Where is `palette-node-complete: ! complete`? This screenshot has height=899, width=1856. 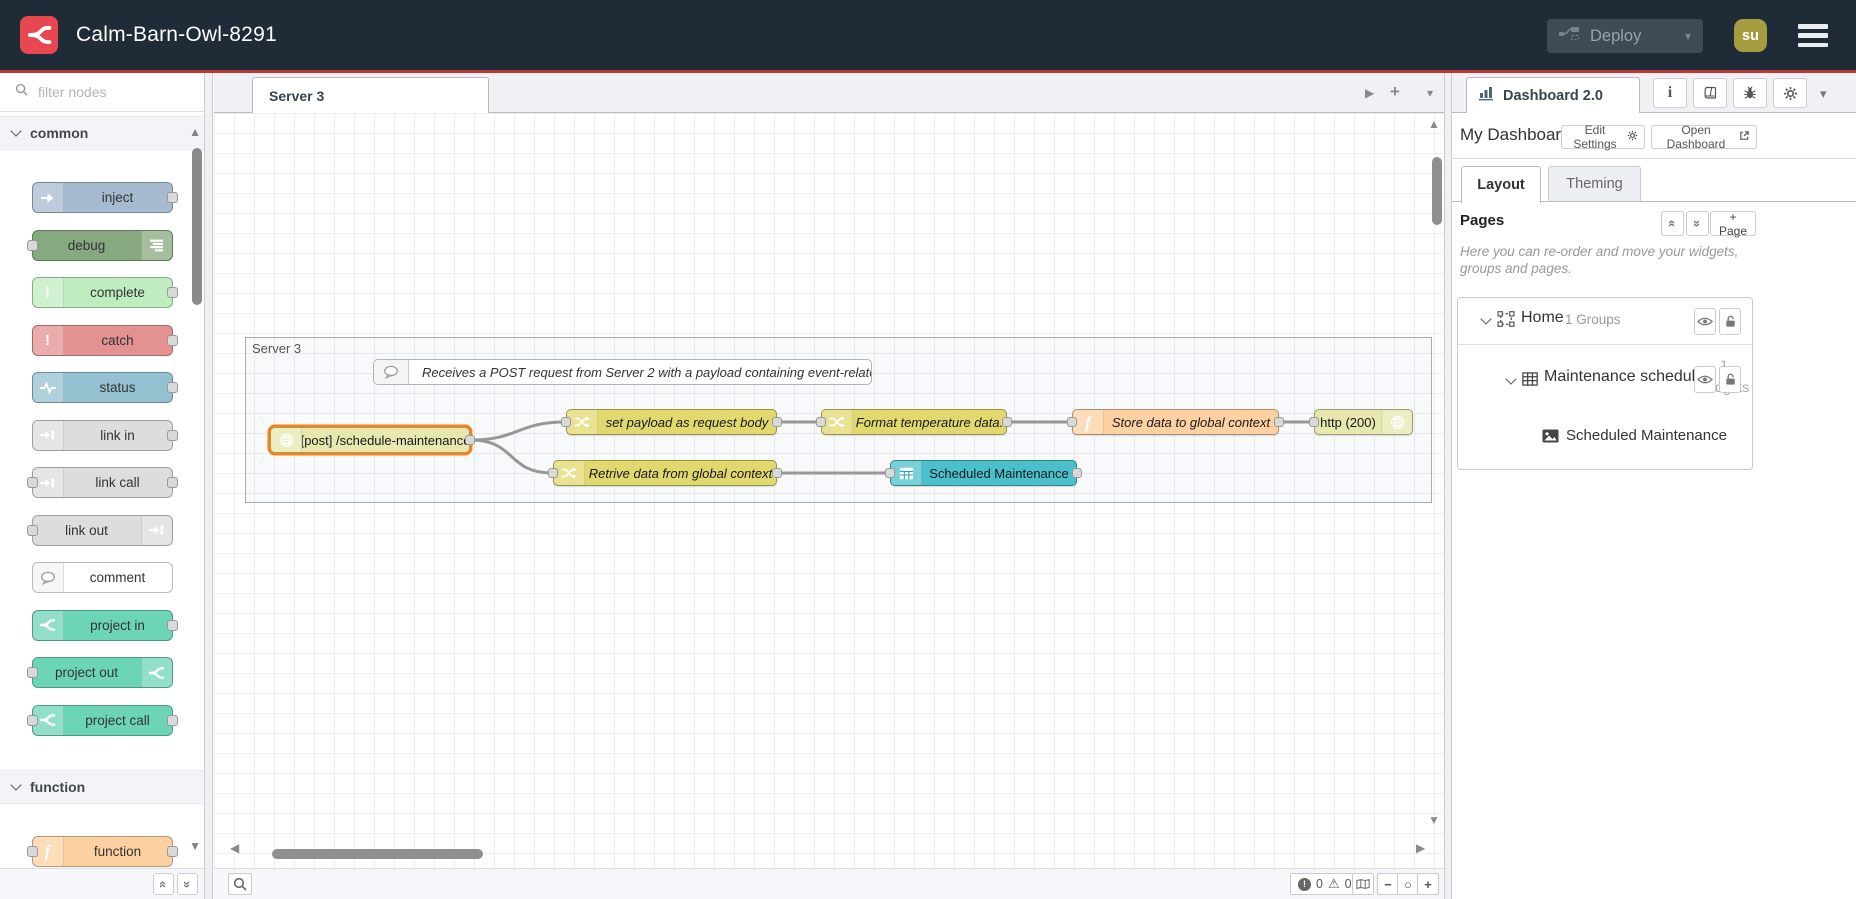 palette-node-complete: ! complete is located at coordinates (104, 292).